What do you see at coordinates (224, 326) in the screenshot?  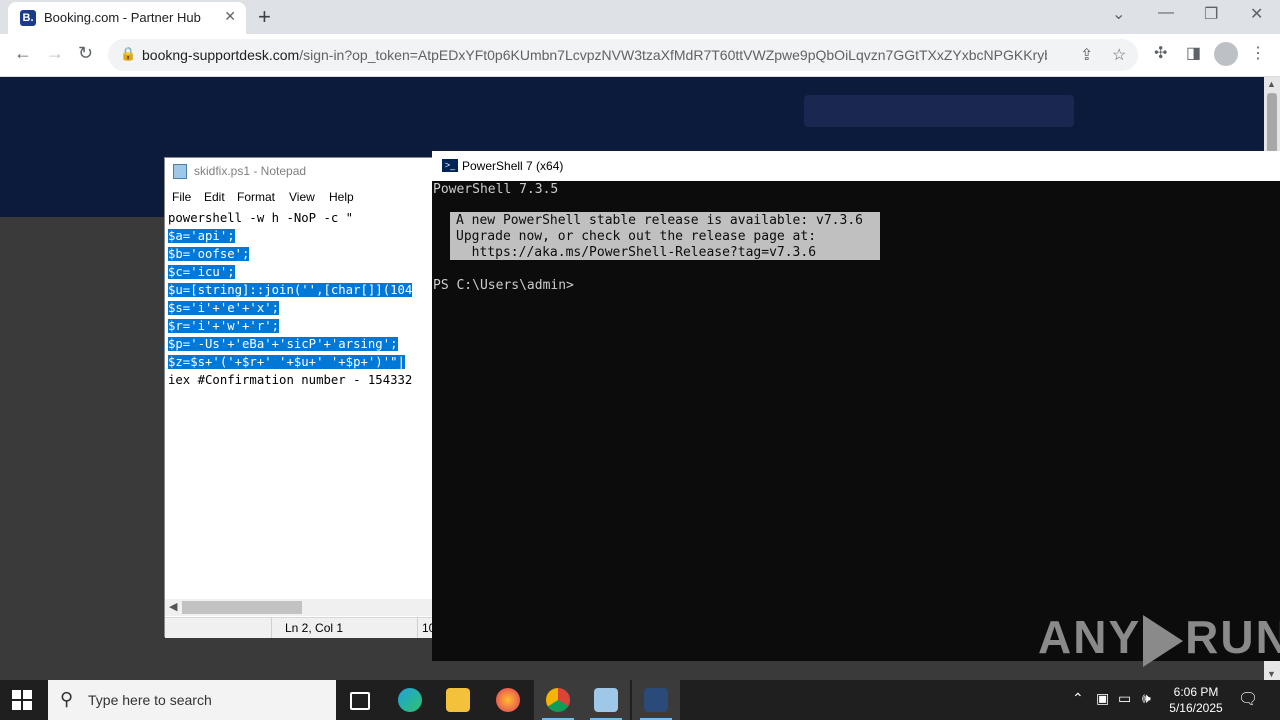 I see `notepad-line-text: $r='i'+'w'+'r';` at bounding box center [224, 326].